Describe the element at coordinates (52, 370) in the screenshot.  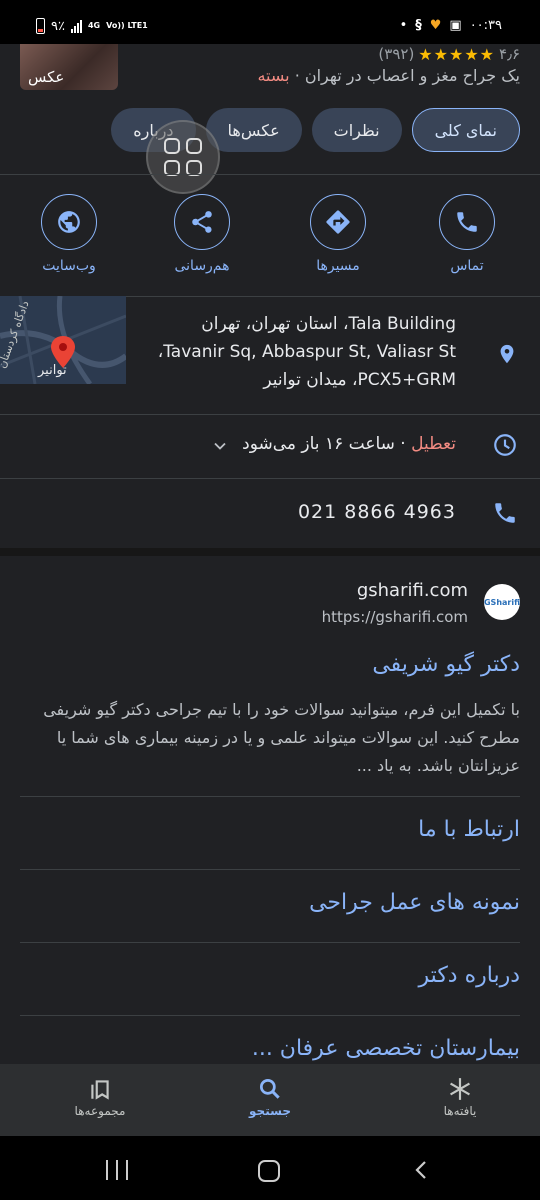
I see `map-street-label: توانیر` at that location.